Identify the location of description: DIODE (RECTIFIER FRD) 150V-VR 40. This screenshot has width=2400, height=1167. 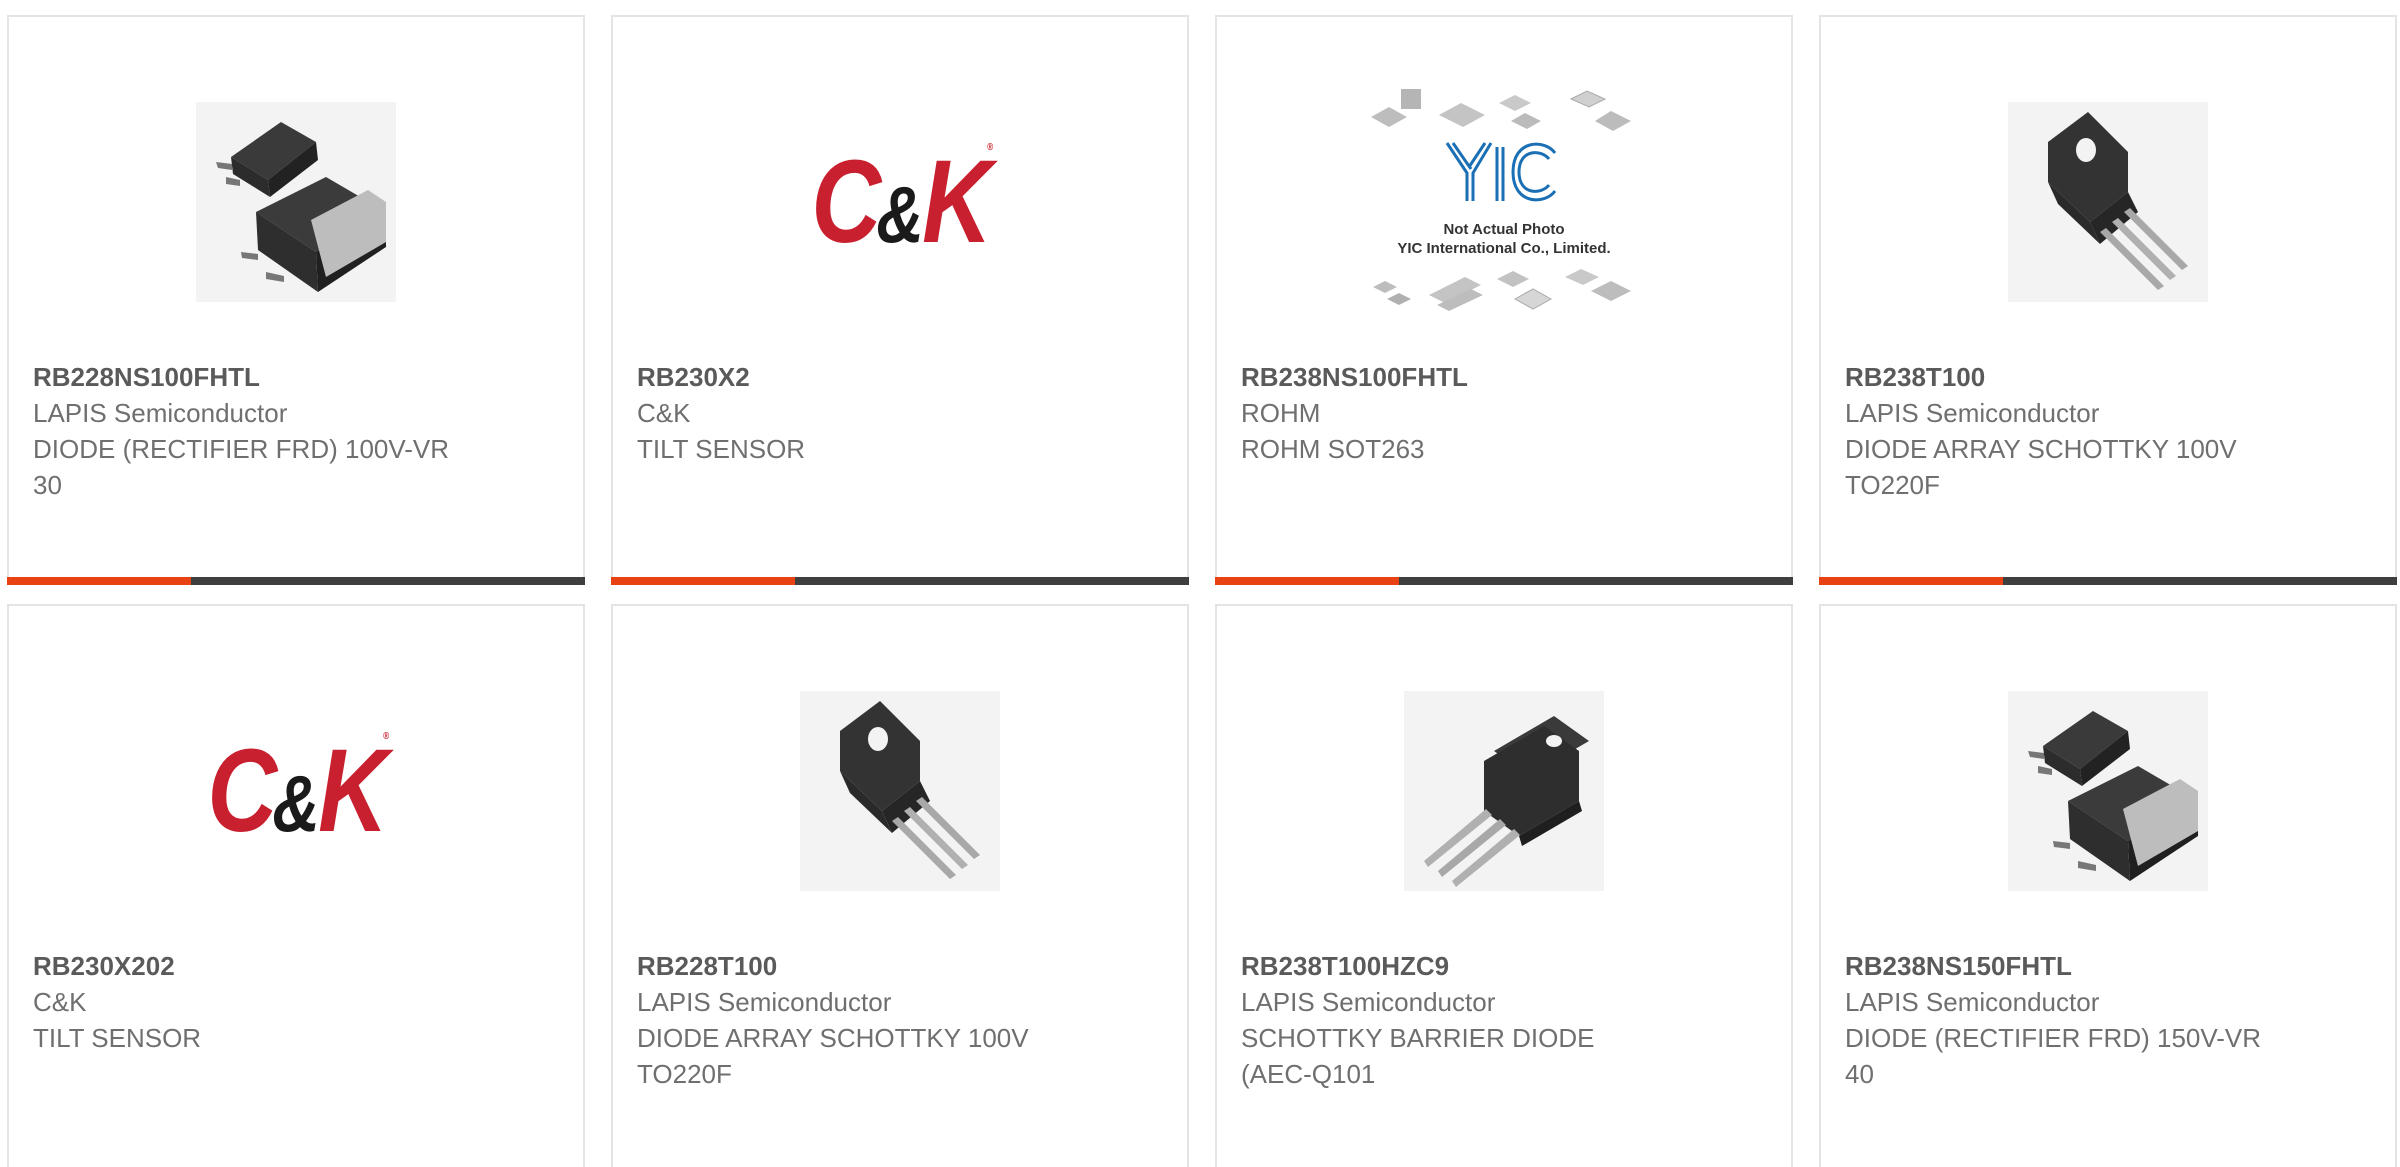
(2053, 1056).